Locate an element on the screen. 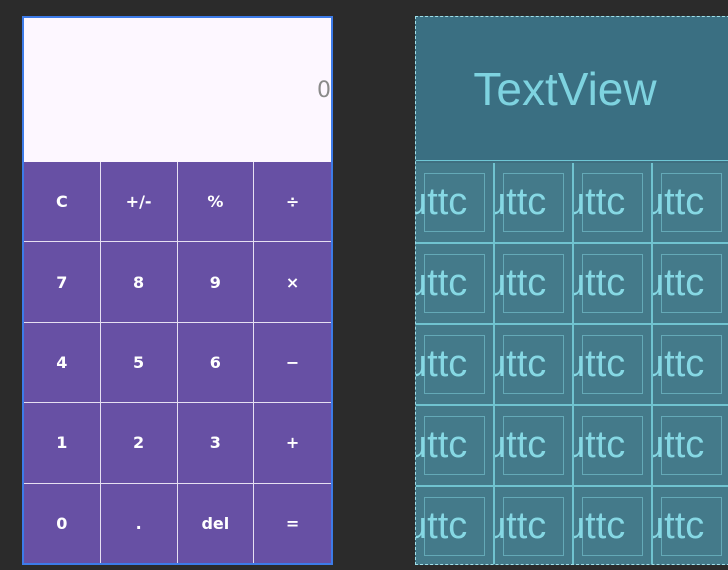 This screenshot has height=570, width=728. digit-0-button: 0 is located at coordinates (62, 523).